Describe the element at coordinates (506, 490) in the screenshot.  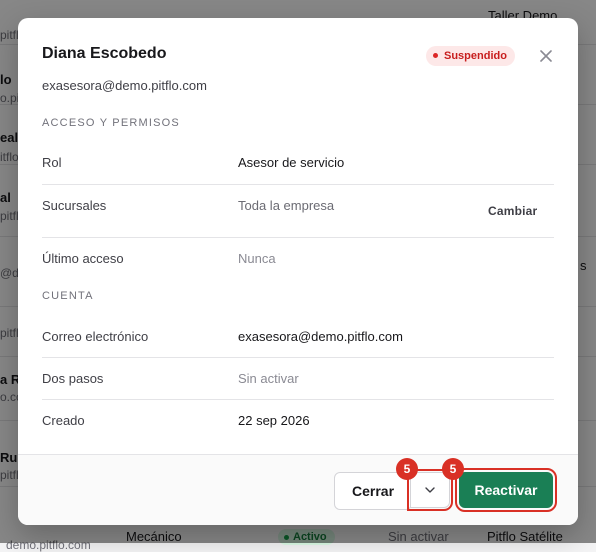
I see `reactivate-button: Reactivar` at that location.